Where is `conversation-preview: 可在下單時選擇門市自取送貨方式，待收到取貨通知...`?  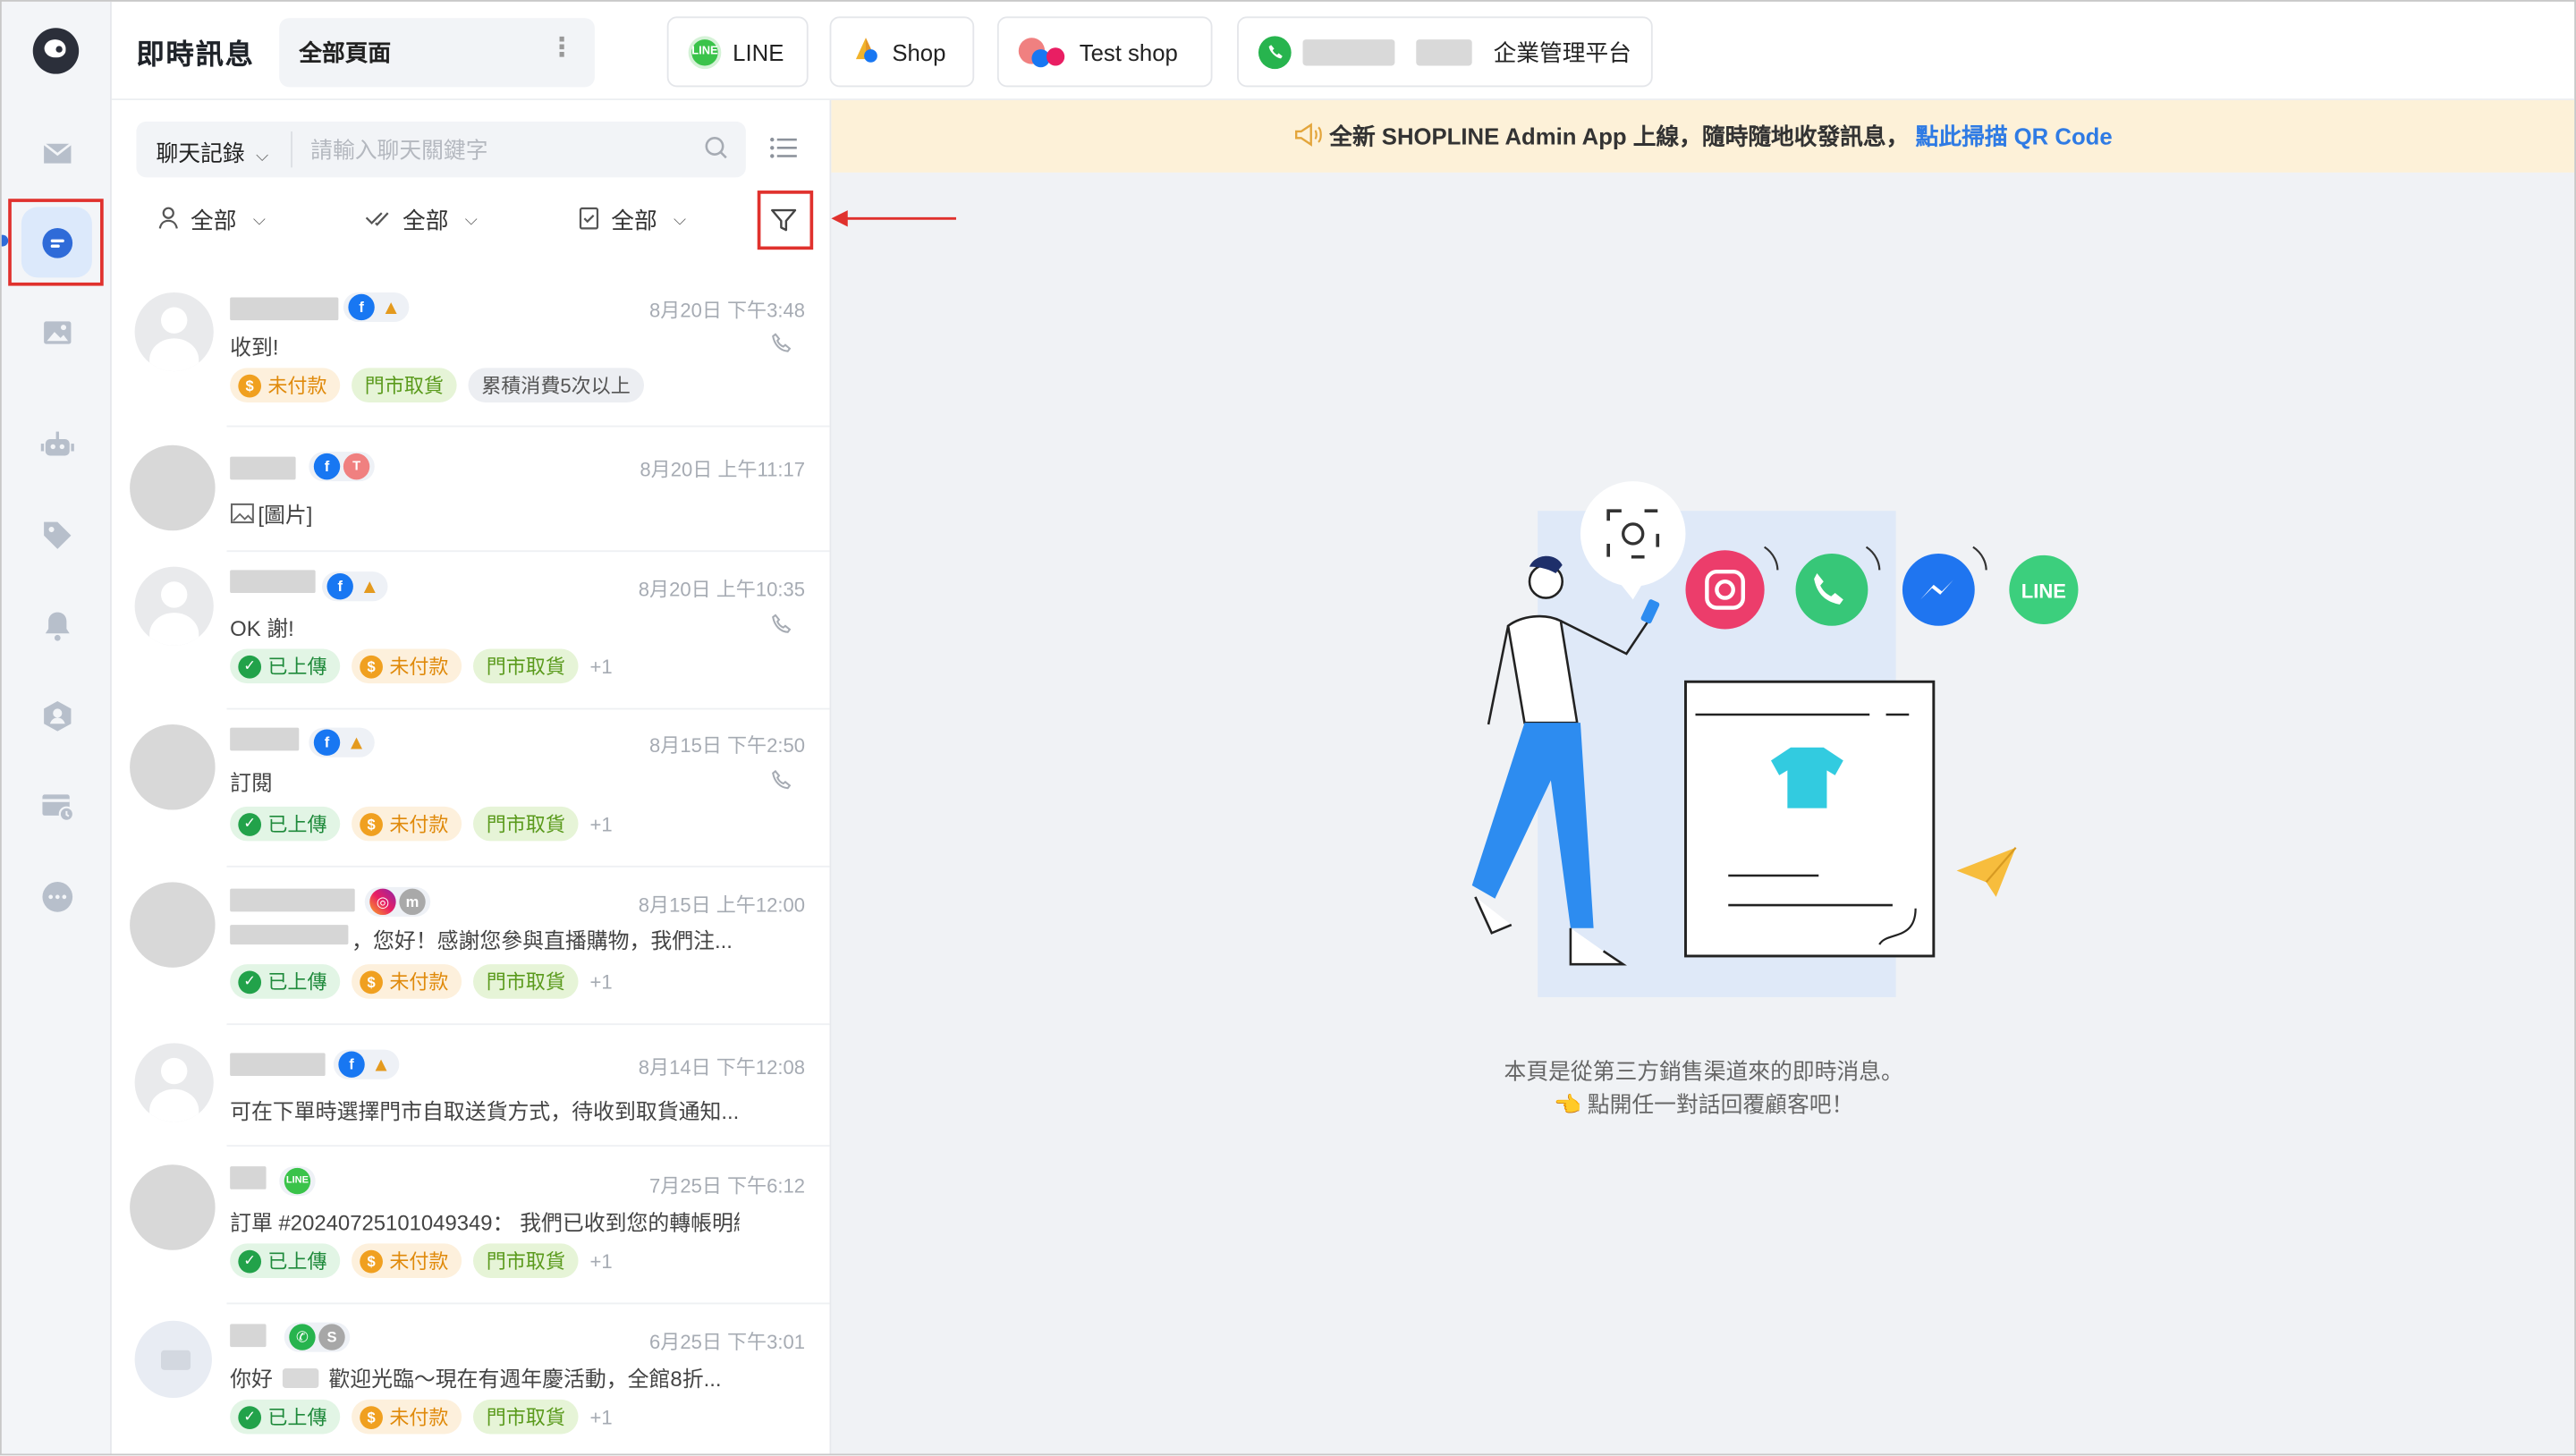
conversation-preview: 可在下單時選擇門市自取送貨方式，待收到取貨通知... is located at coordinates (485, 1111).